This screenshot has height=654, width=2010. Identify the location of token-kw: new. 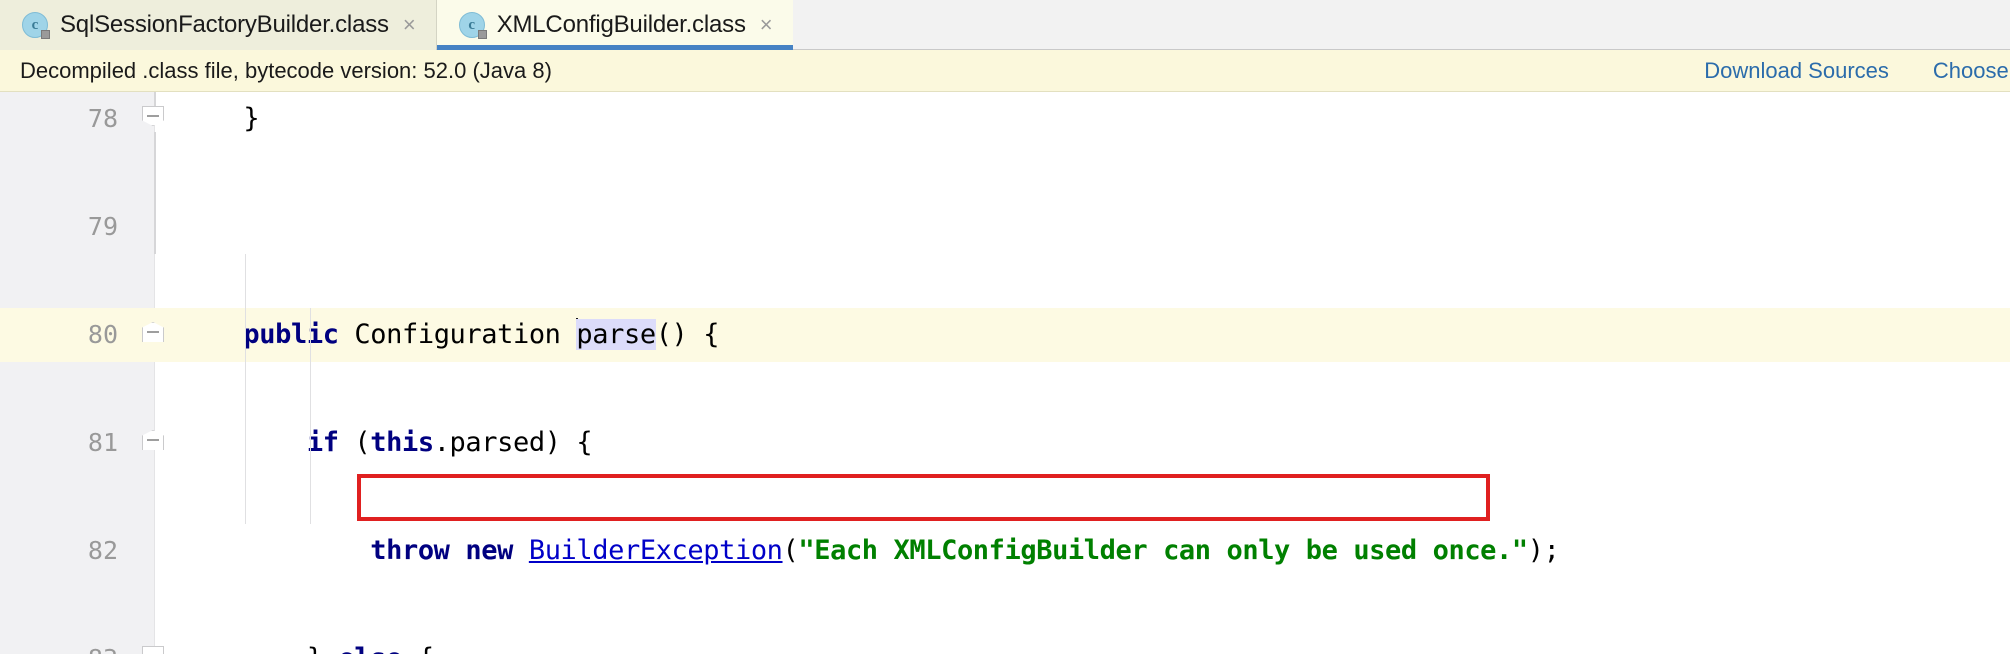
(489, 550).